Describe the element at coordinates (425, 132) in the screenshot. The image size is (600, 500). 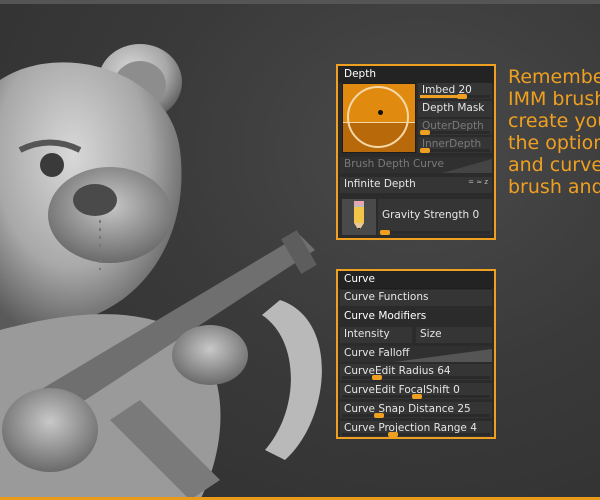
I see `outer-depth-knob` at that location.